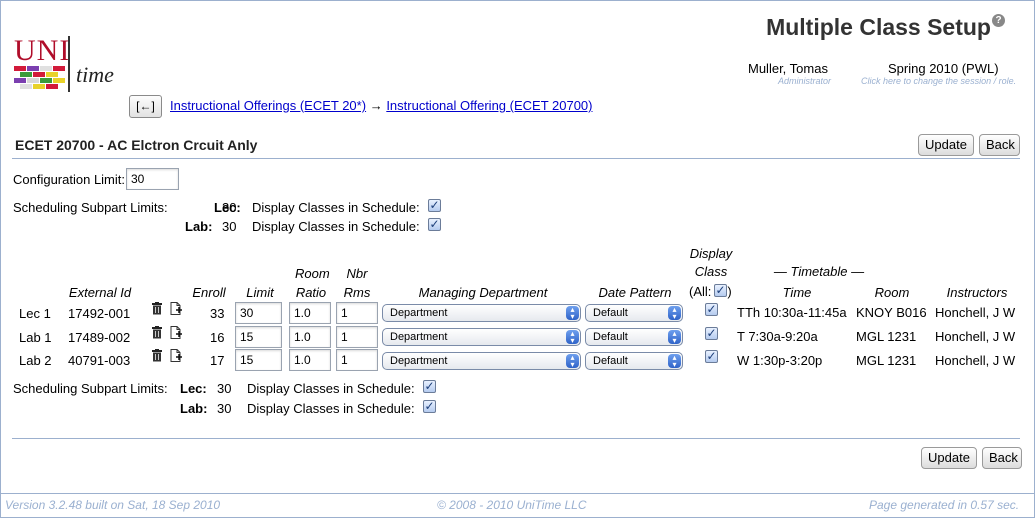 The height and width of the screenshot is (518, 1035). Describe the element at coordinates (99, 337) in the screenshot. I see `class-external-id: 17489-002` at that location.